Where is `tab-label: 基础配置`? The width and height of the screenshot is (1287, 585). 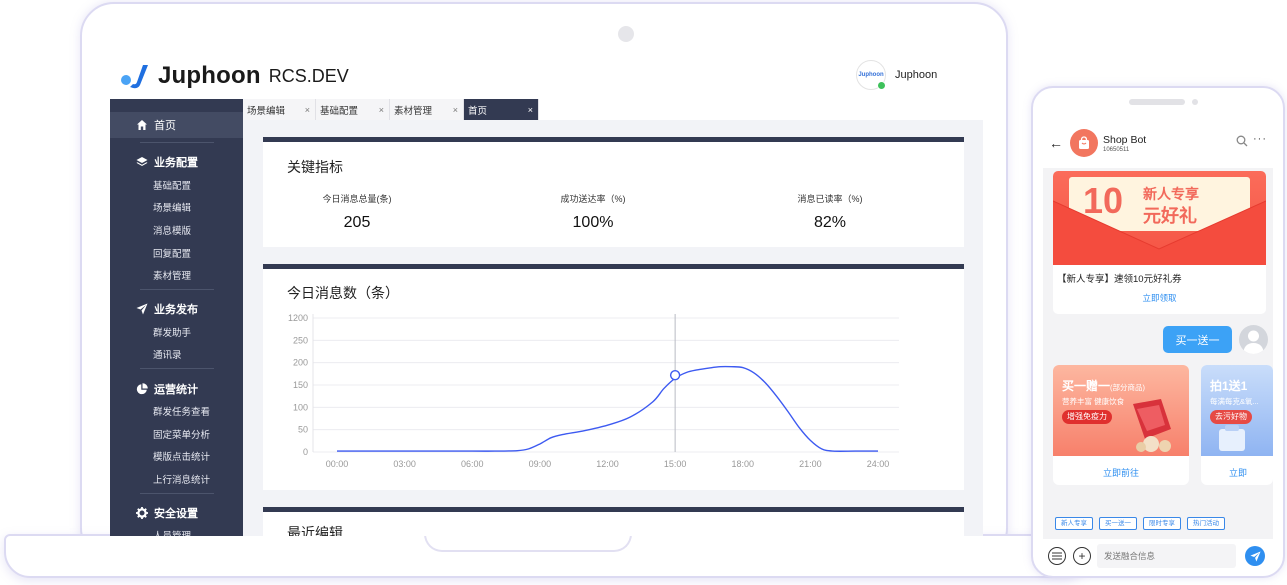 tab-label: 基础配置 is located at coordinates (339, 111).